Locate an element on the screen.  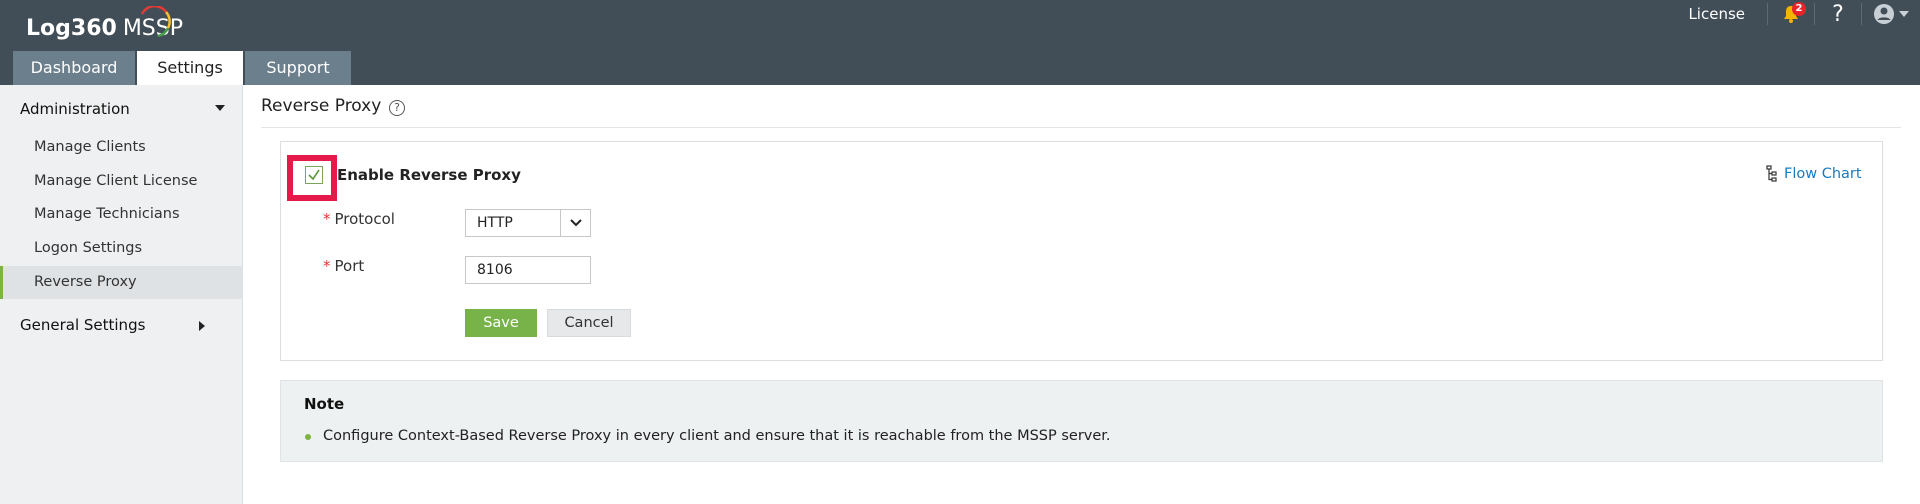
sidebar-item-manage-technicians: Manage Technicians is located at coordinates (121, 214).